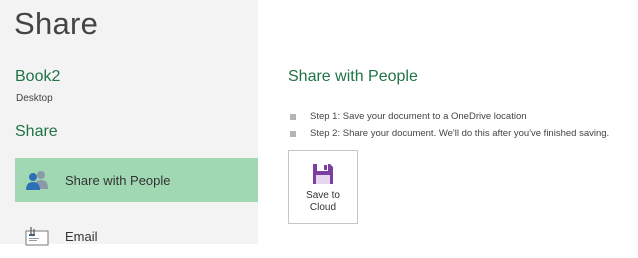 The height and width of the screenshot is (258, 638). What do you see at coordinates (37, 236) in the screenshot?
I see `email-icon` at bounding box center [37, 236].